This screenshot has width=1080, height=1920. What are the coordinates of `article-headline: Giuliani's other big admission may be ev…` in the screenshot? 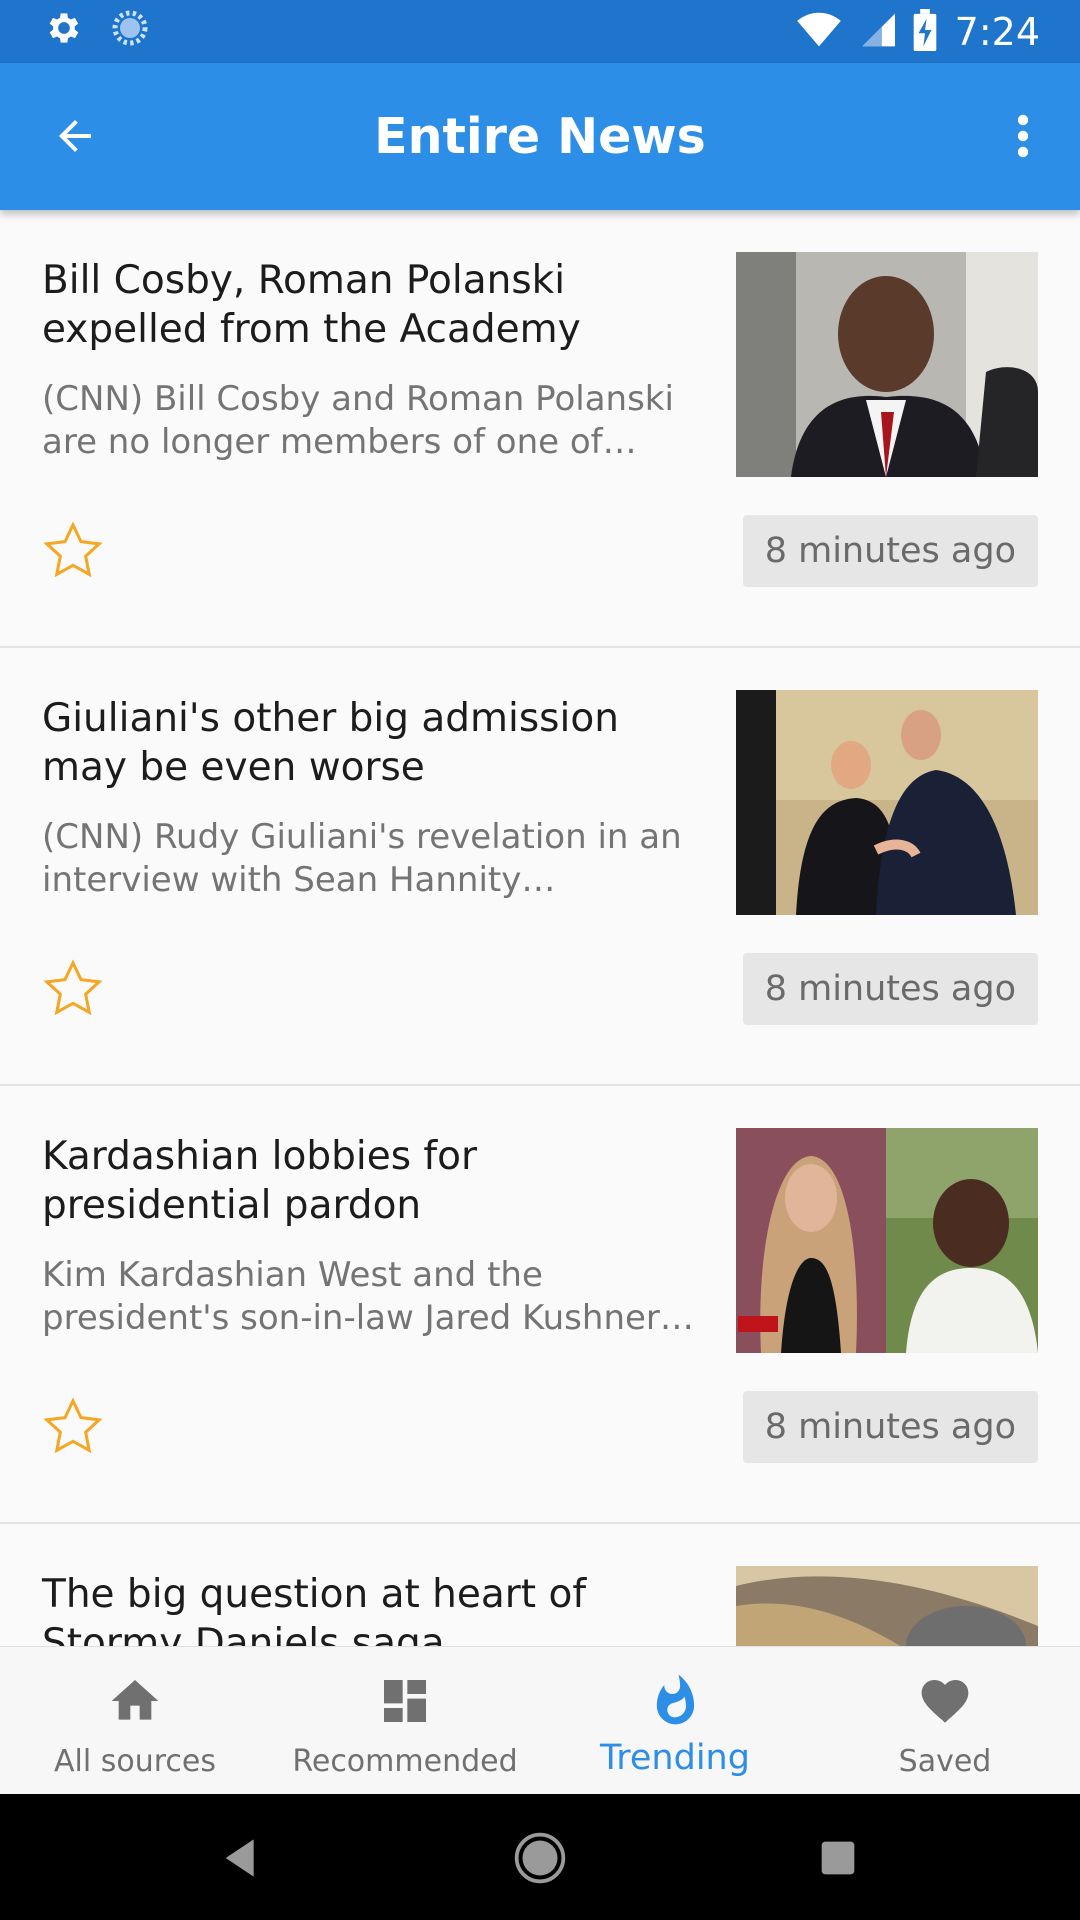 It's located at (372, 743).